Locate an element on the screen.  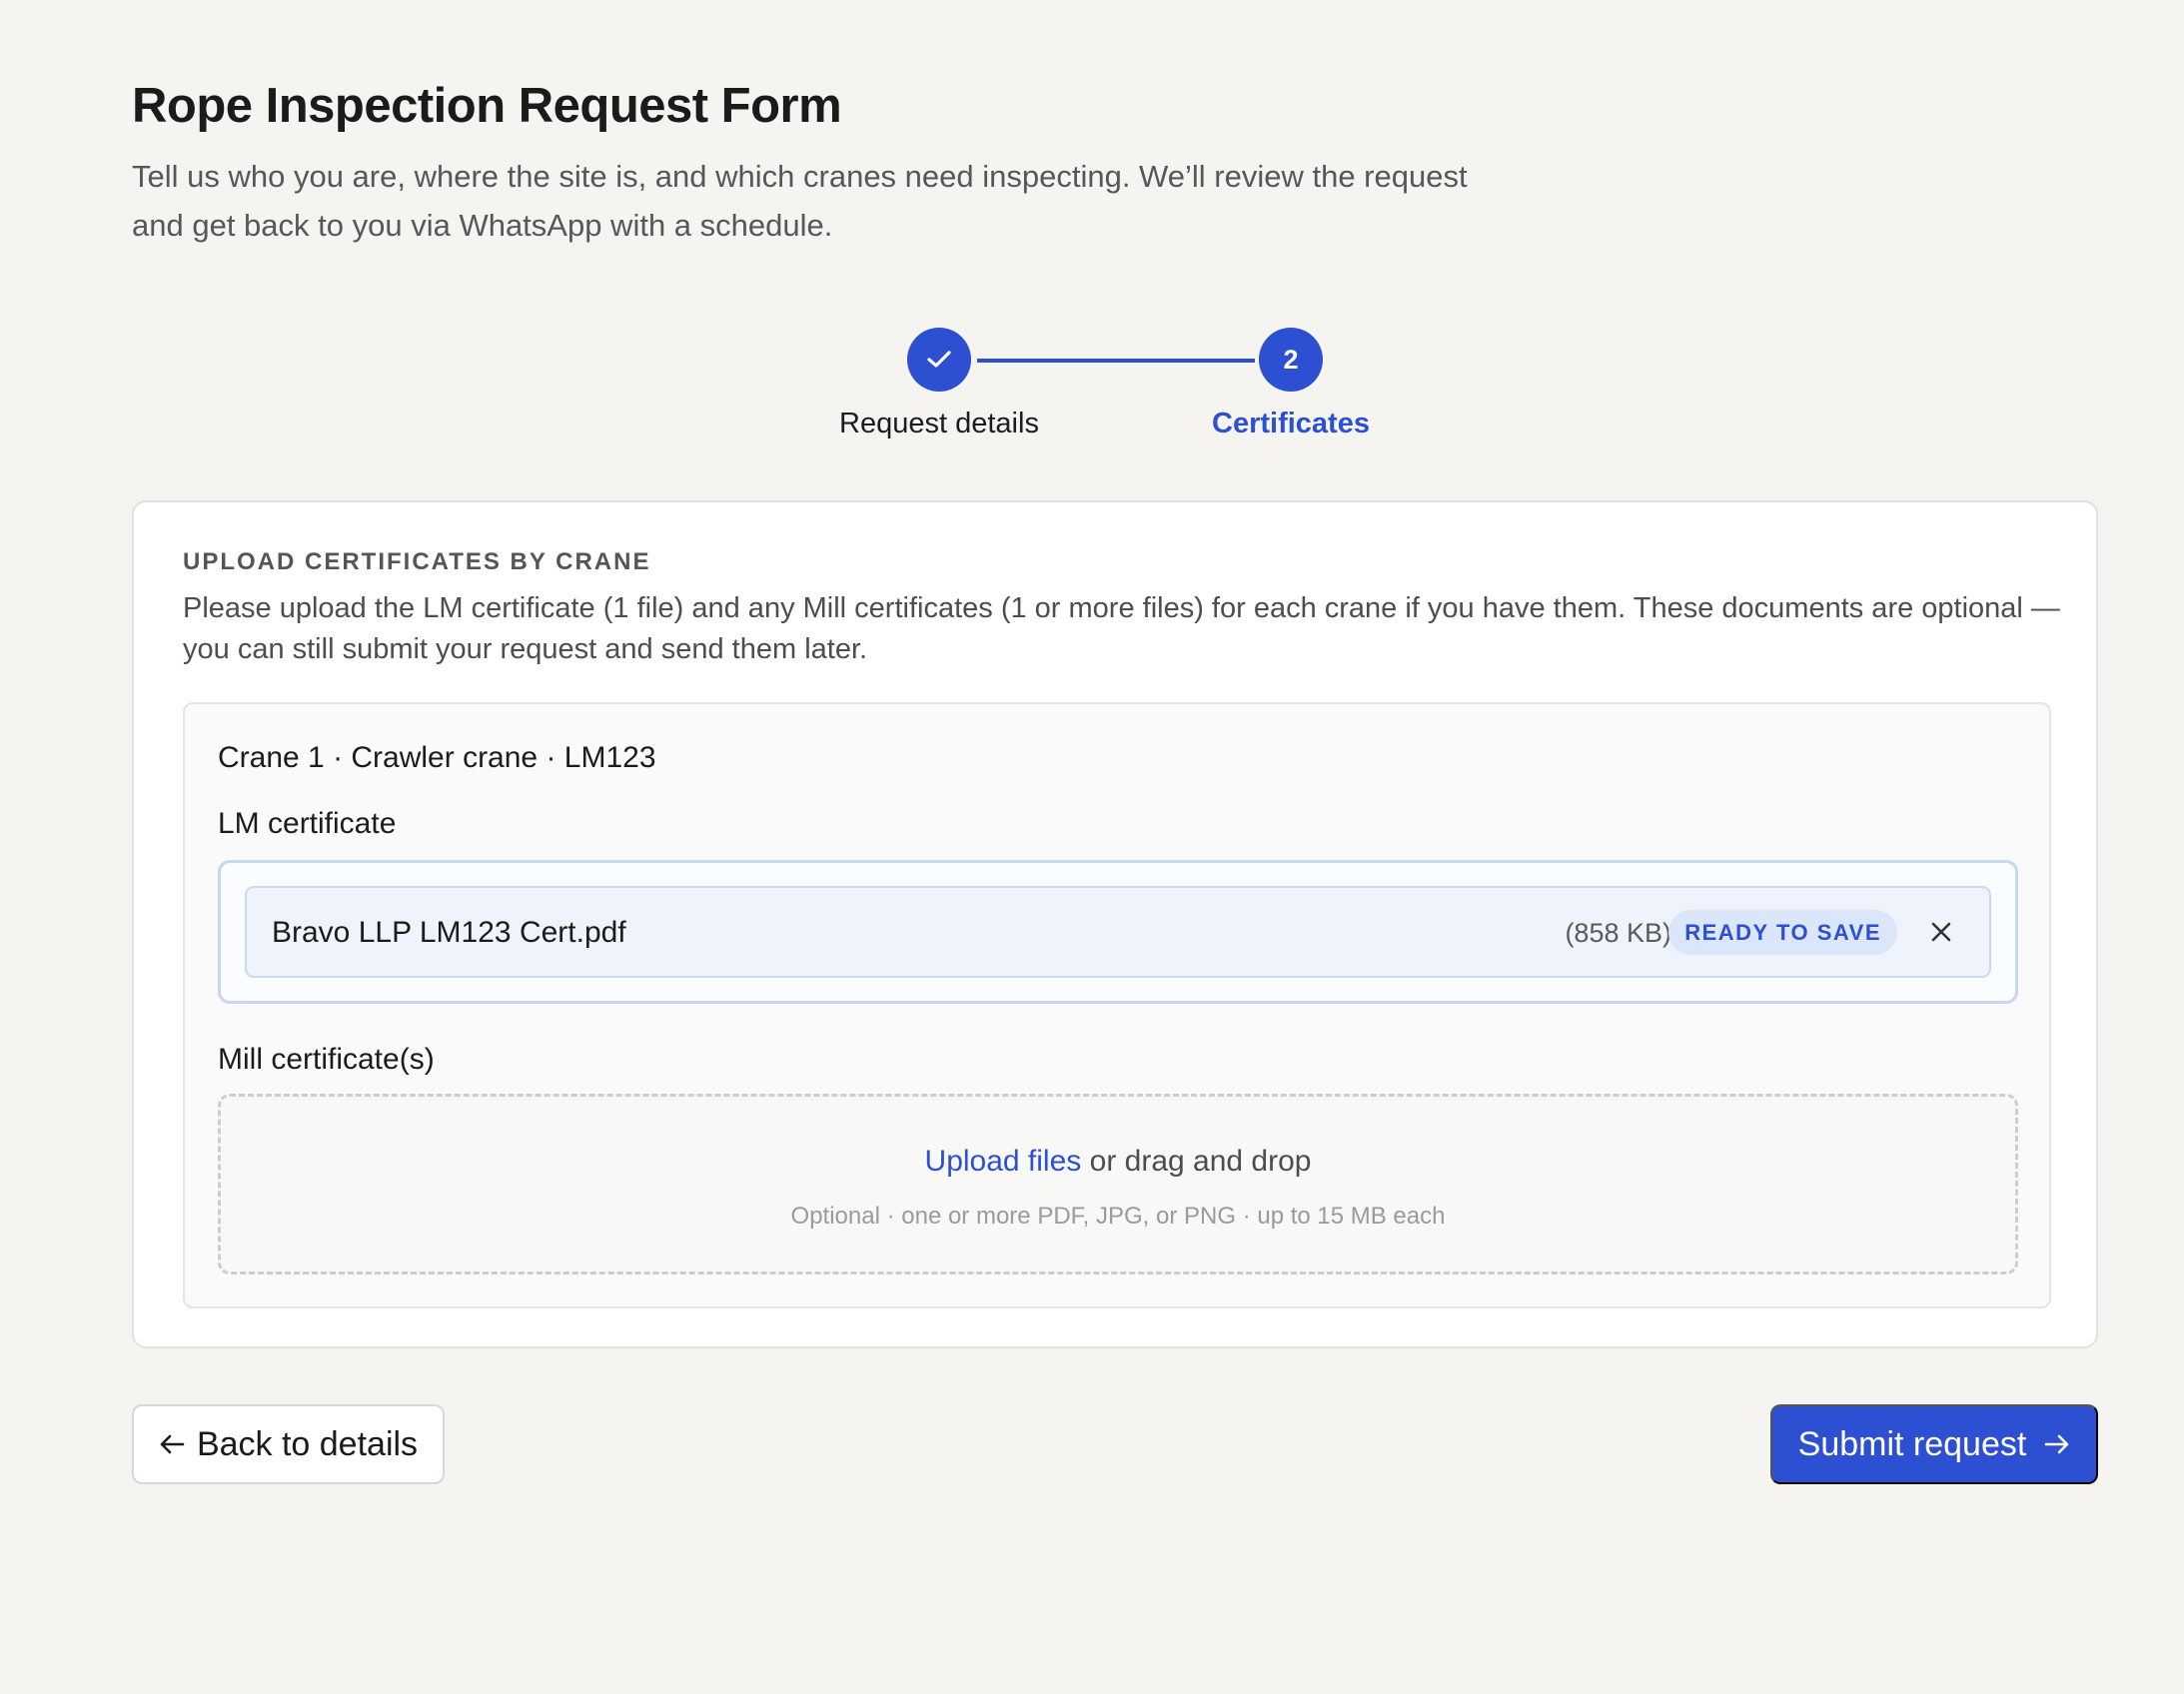
submit-request-button: Submit request is located at coordinates (1934, 1444).